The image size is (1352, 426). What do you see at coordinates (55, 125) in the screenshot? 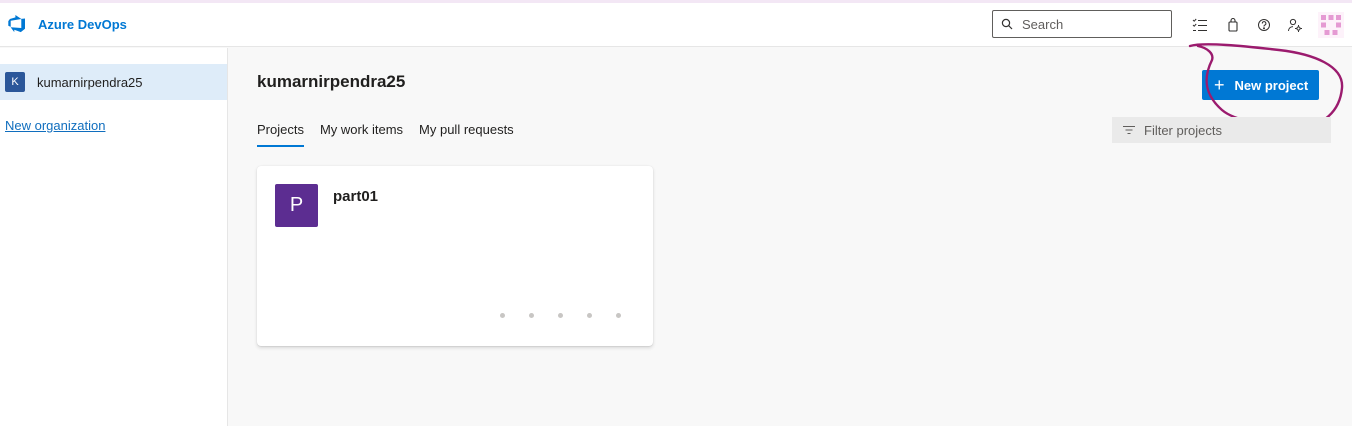
I see `new-organization-link: New organization` at bounding box center [55, 125].